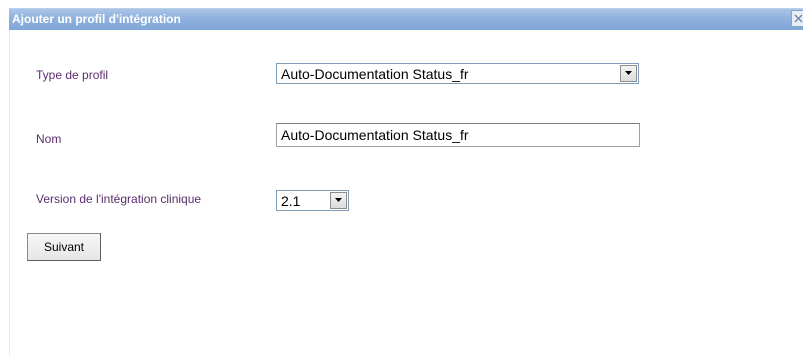 This screenshot has height=356, width=803. What do you see at coordinates (64, 247) in the screenshot?
I see `next-button: Suivant` at bounding box center [64, 247].